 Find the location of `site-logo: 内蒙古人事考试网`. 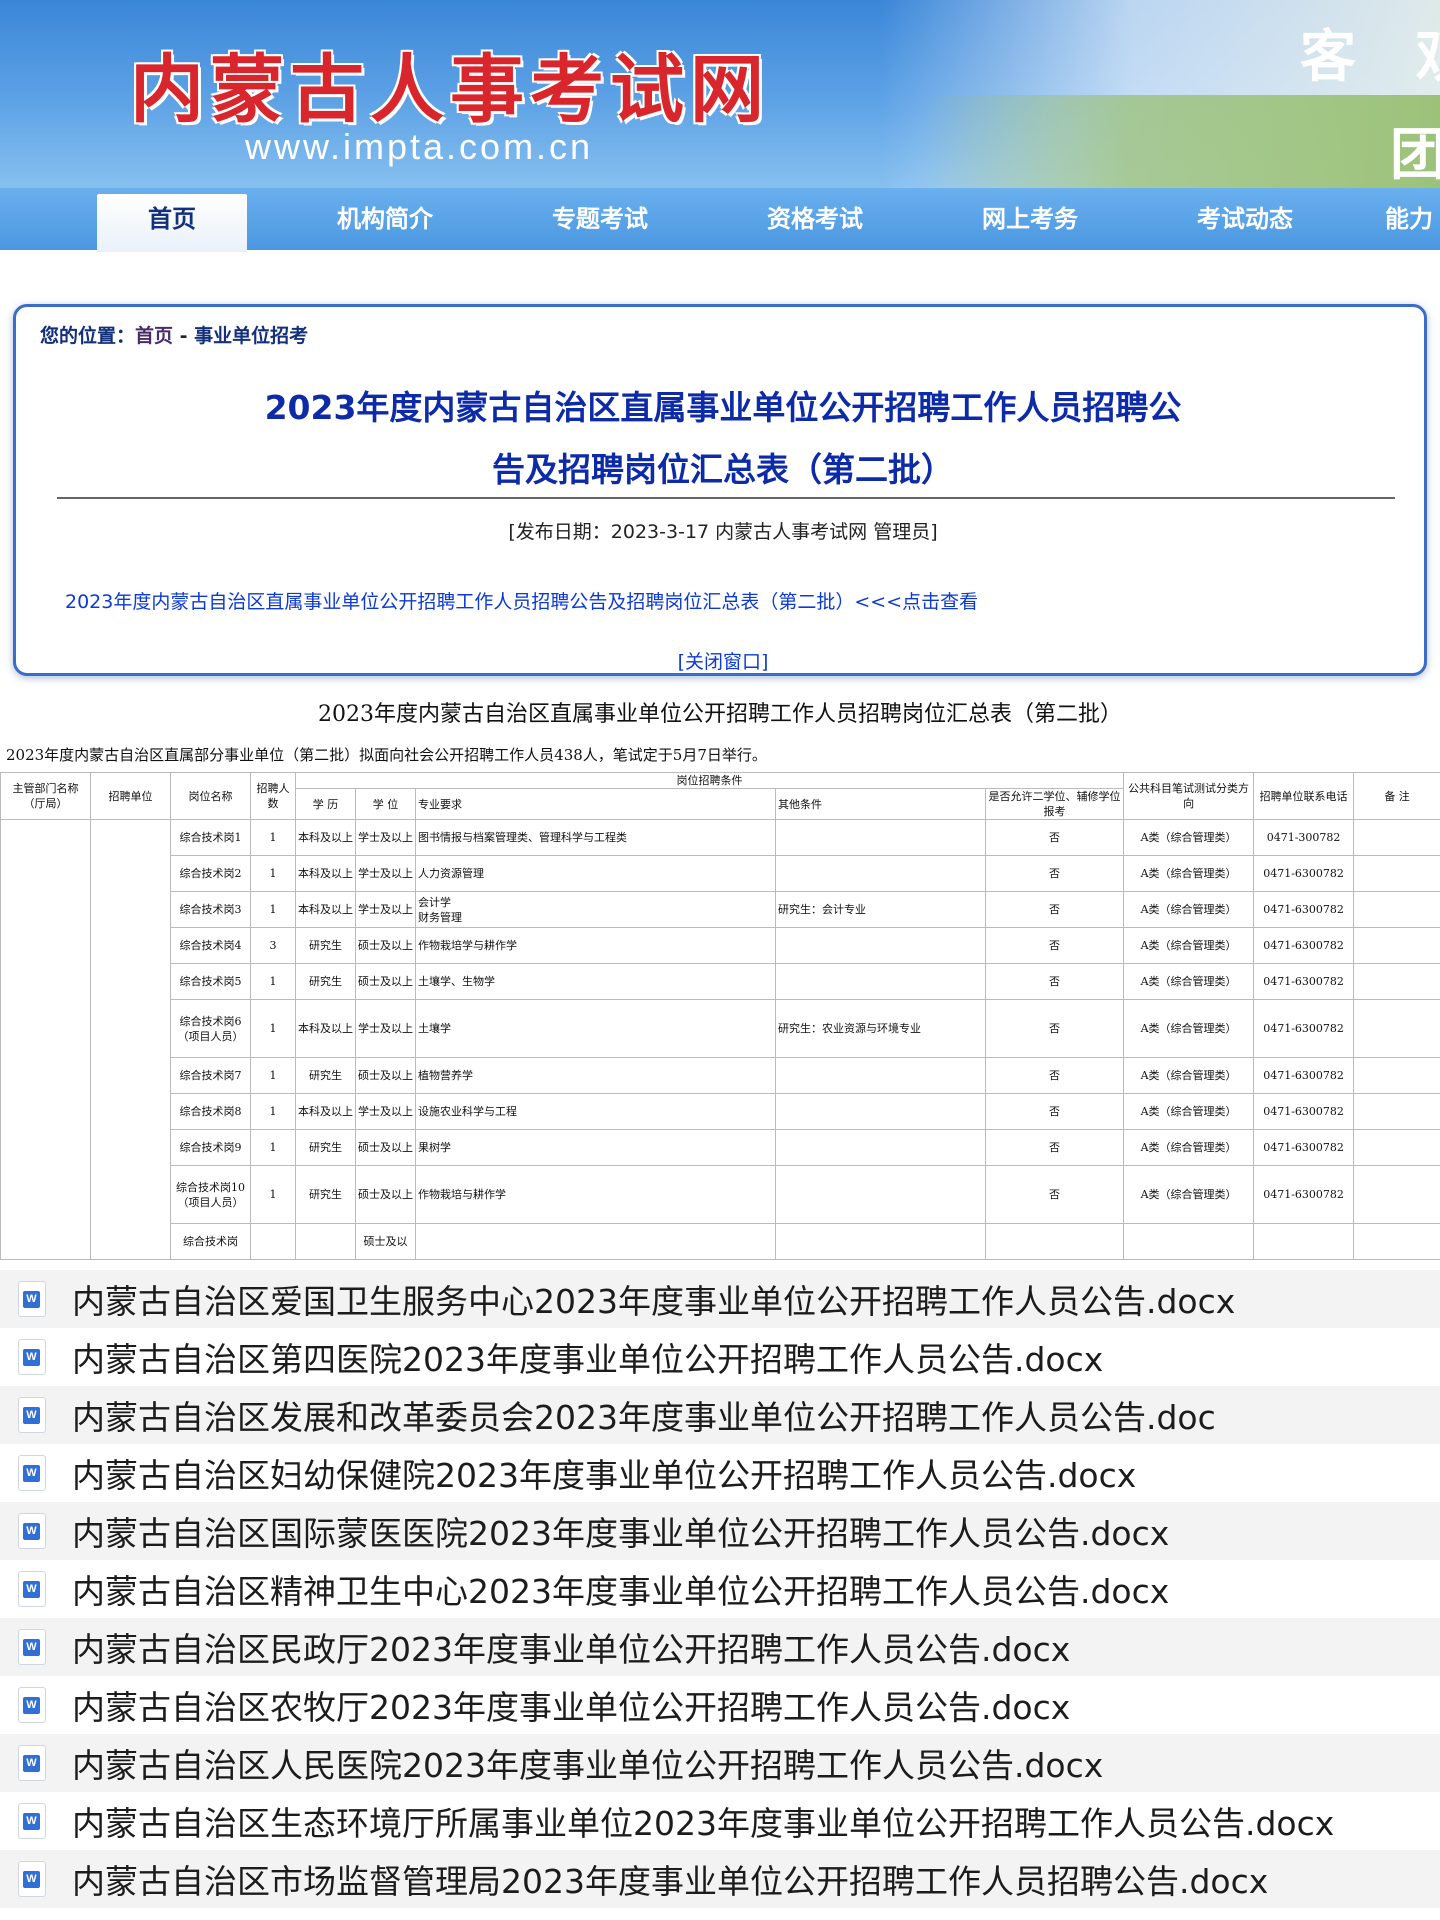

site-logo: 内蒙古人事考试网 is located at coordinates (450, 83).